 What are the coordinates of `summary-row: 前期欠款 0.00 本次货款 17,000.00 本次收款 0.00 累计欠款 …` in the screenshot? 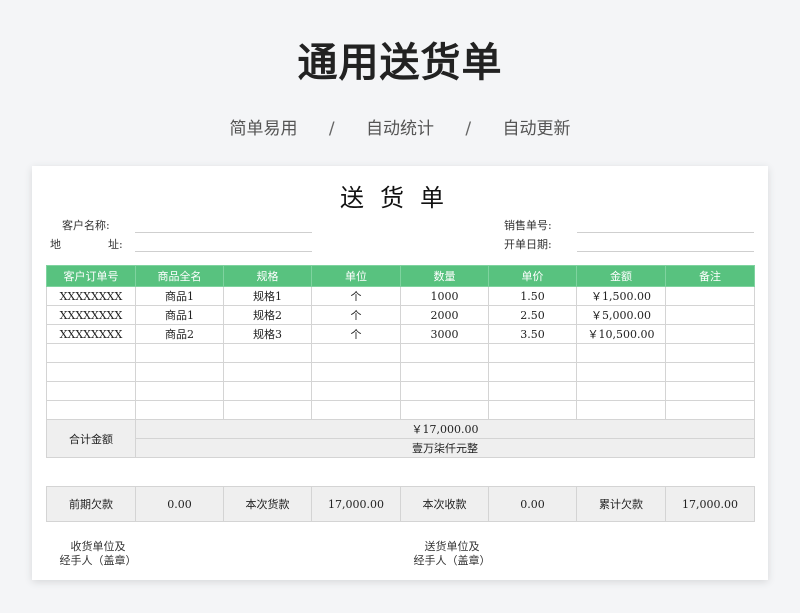 It's located at (400, 504).